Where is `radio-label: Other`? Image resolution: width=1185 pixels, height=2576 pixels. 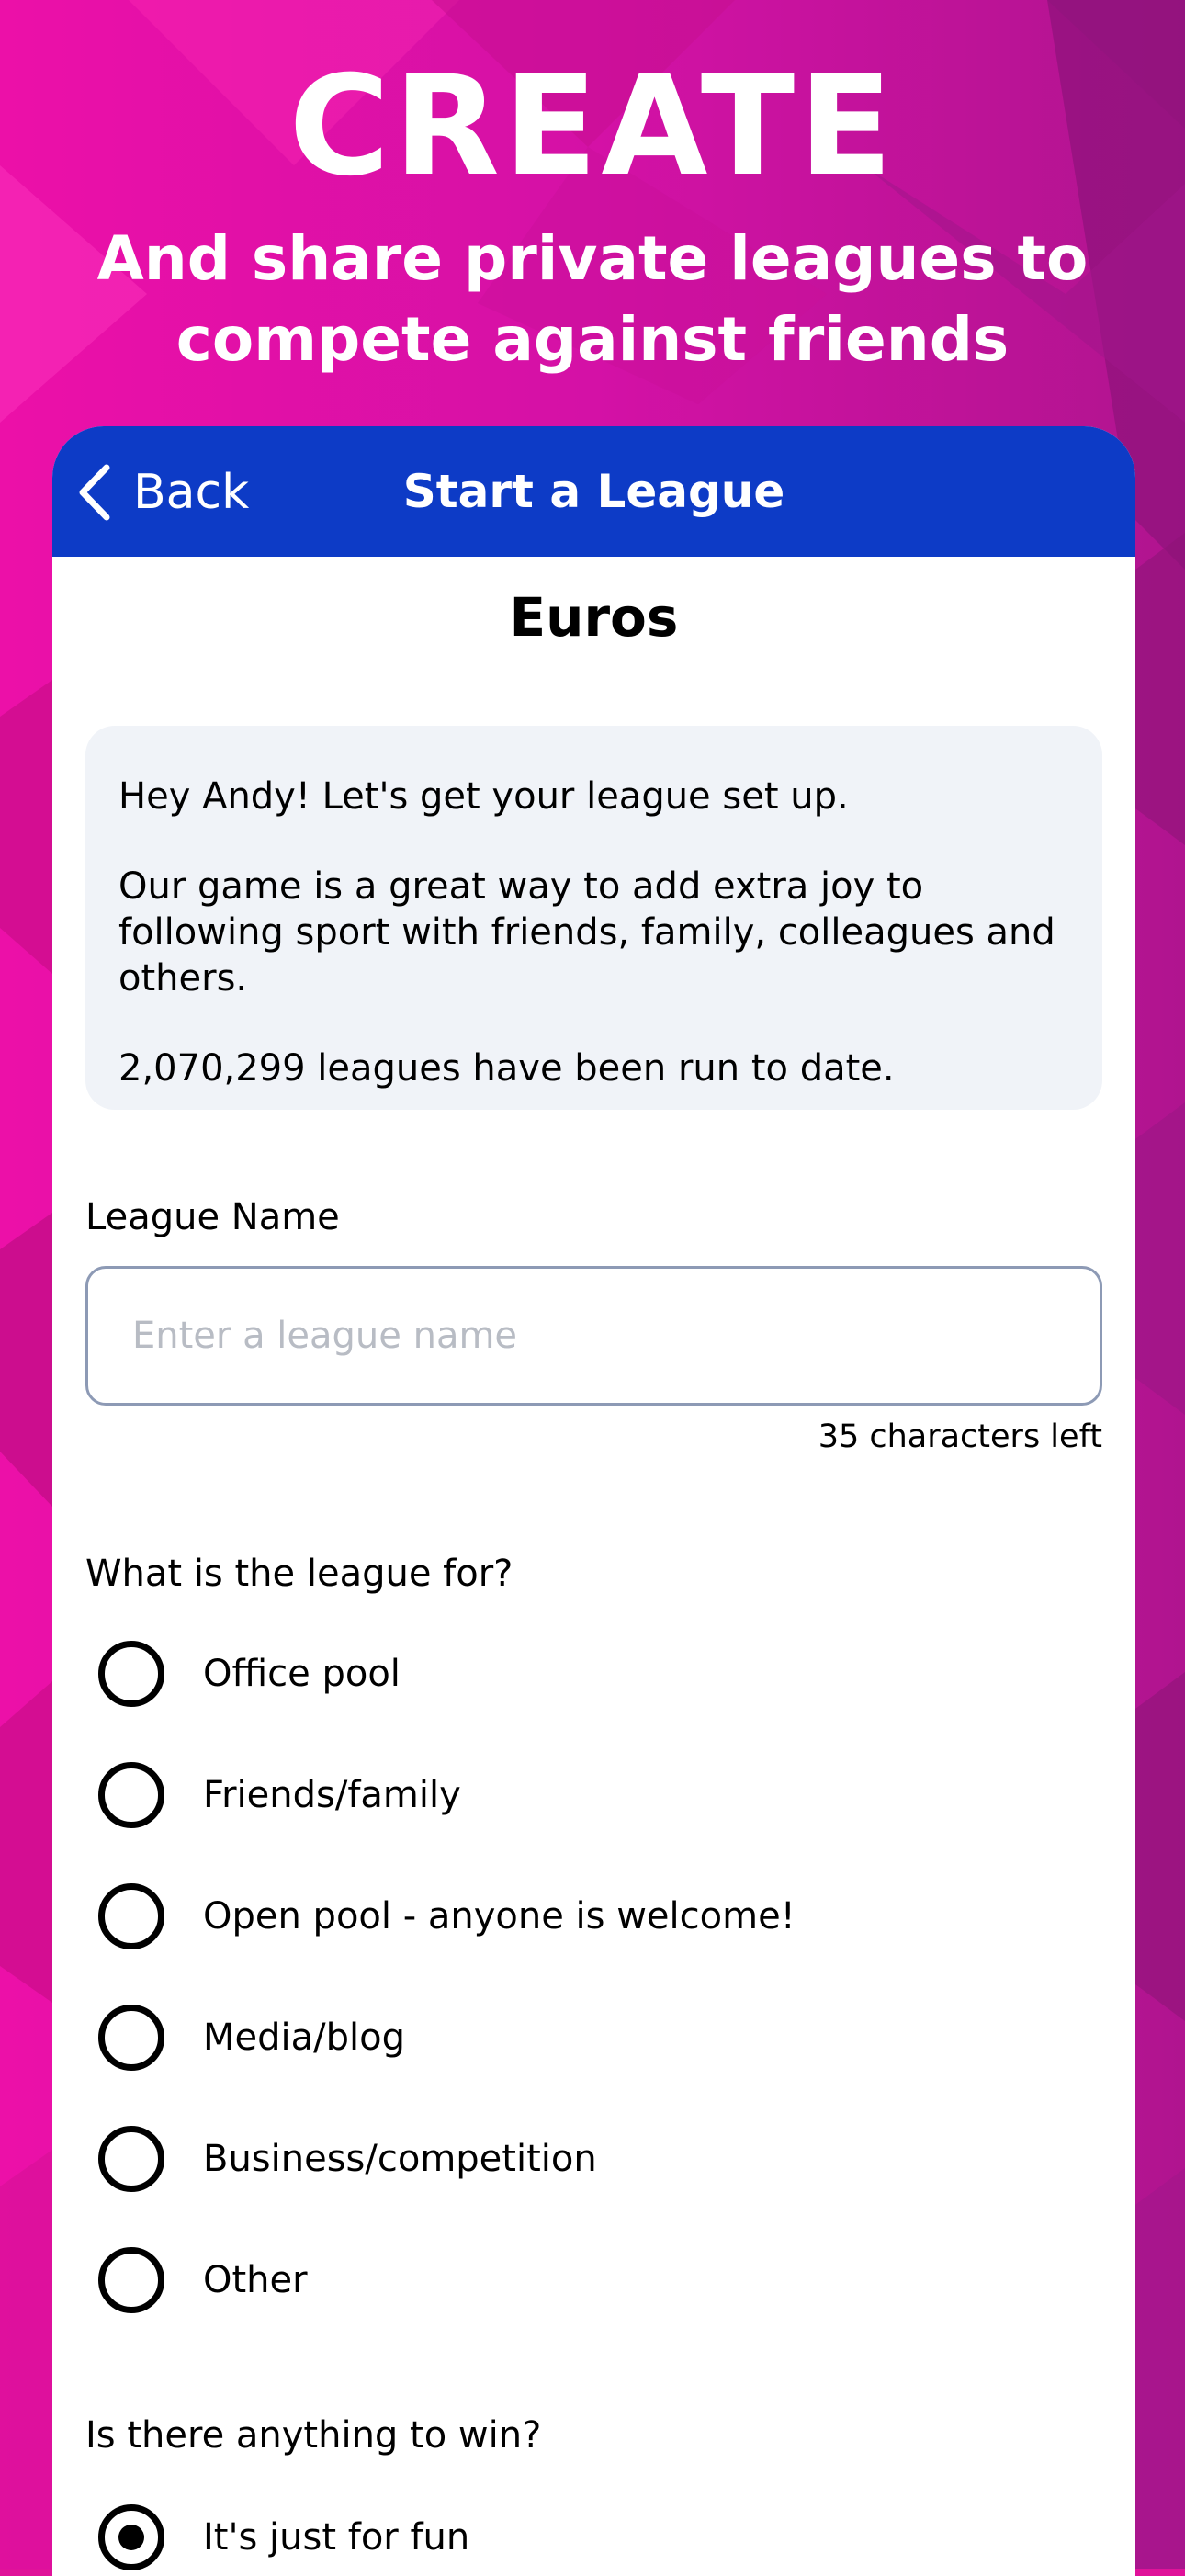
radio-label: Other is located at coordinates (256, 2280).